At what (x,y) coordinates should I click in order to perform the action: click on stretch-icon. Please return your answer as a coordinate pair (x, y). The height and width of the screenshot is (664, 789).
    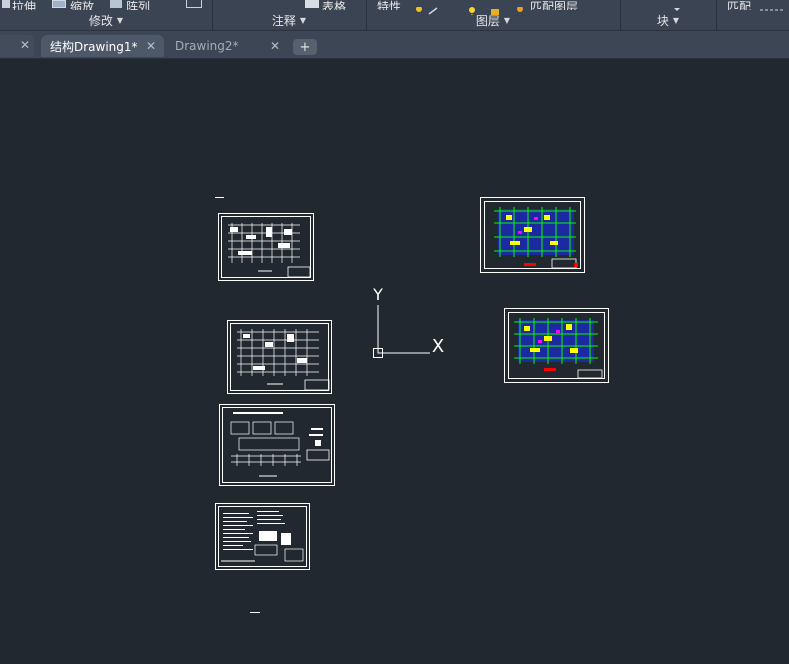
    Looking at the image, I should click on (6, 4).